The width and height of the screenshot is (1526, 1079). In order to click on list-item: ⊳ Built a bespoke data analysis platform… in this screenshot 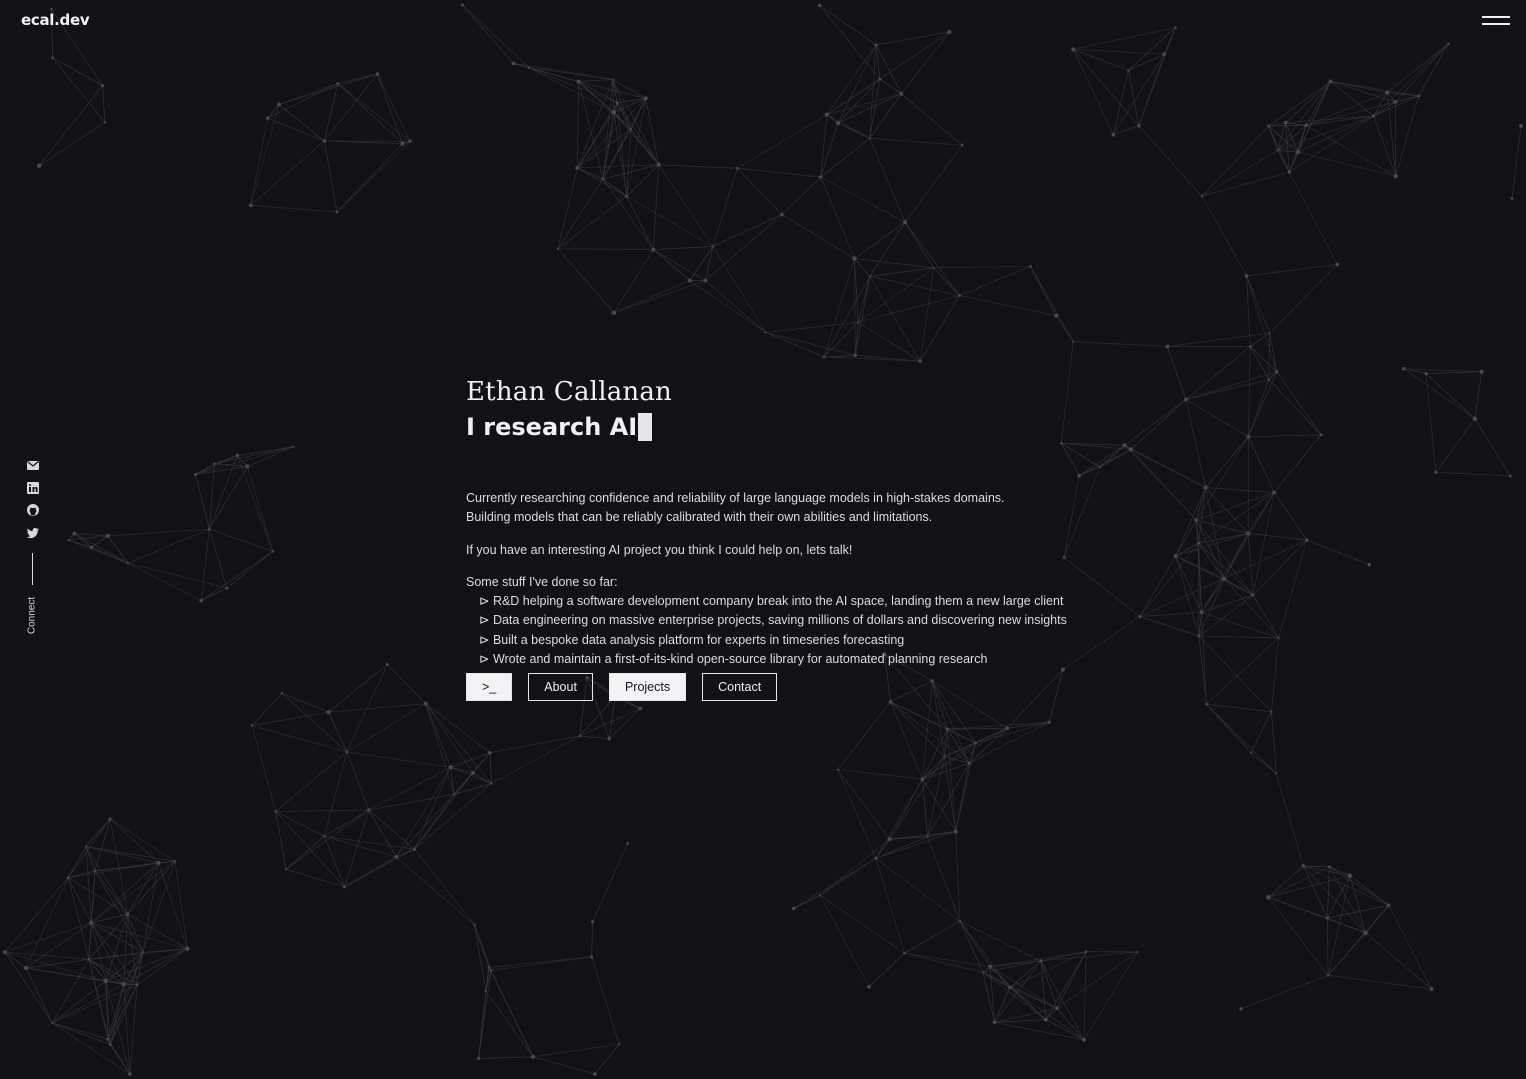, I will do `click(692, 639)`.